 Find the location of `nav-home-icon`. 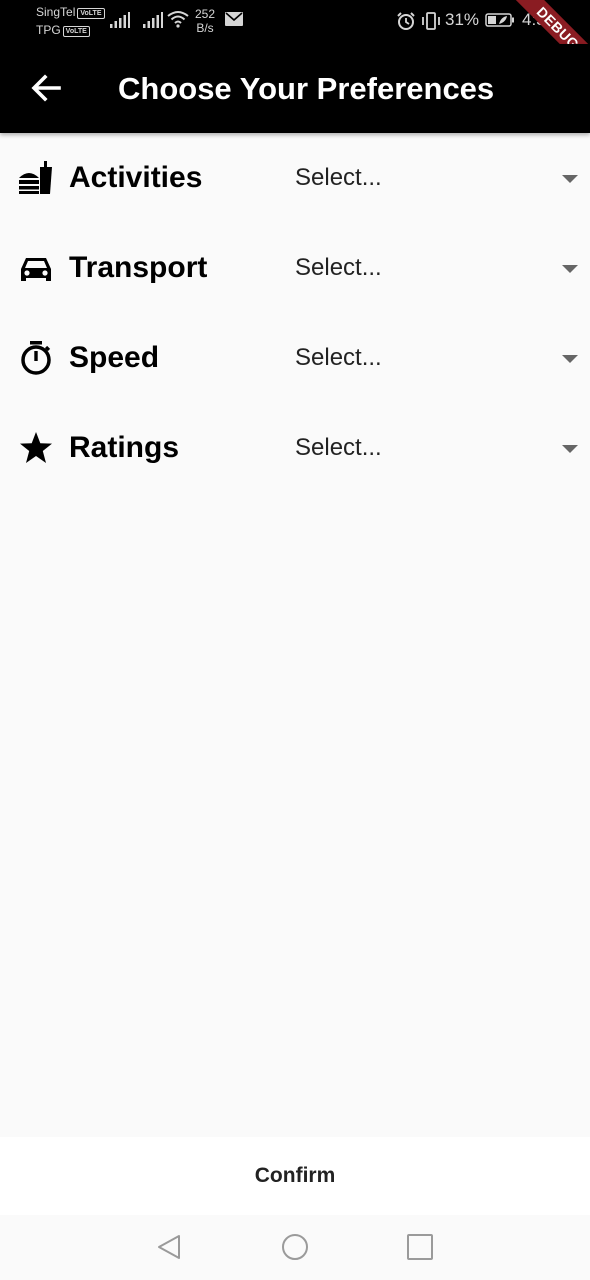

nav-home-icon is located at coordinates (295, 1247).